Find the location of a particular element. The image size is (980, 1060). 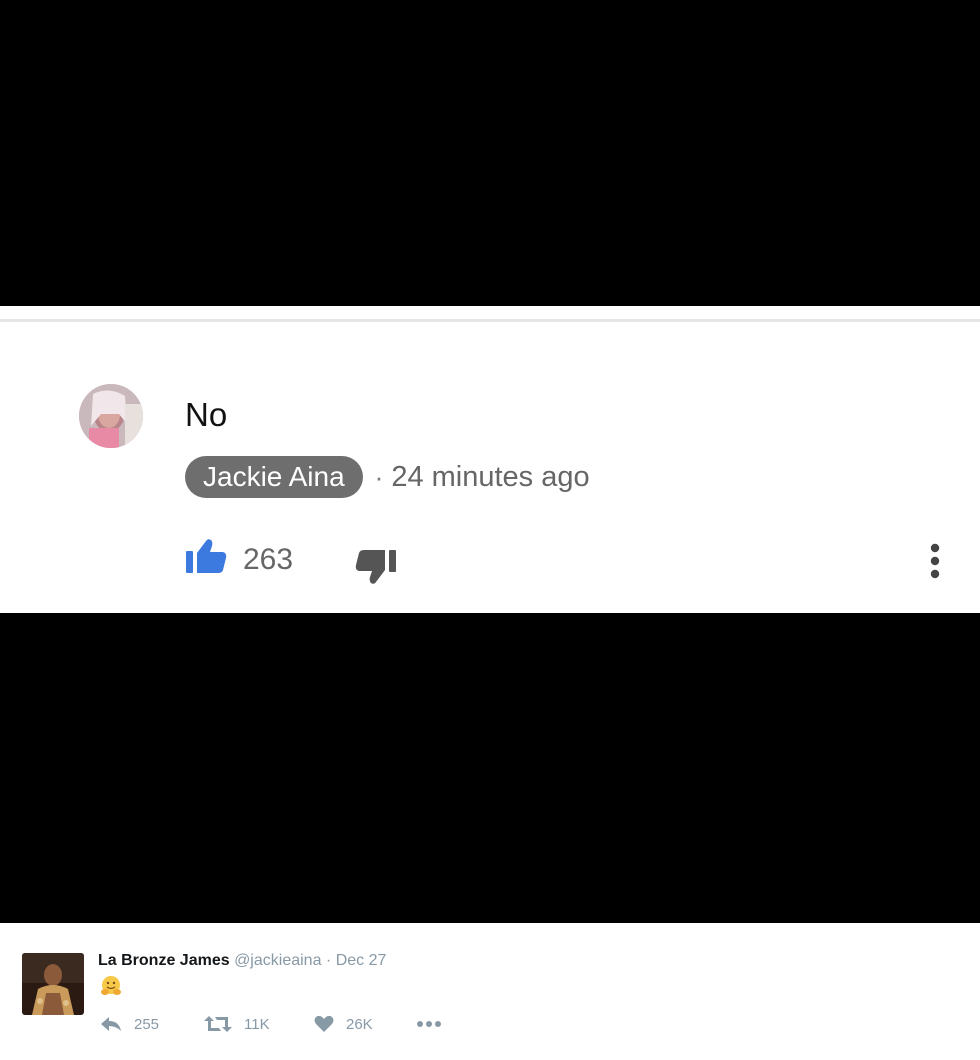

like-button: 26K is located at coordinates (343, 1024).